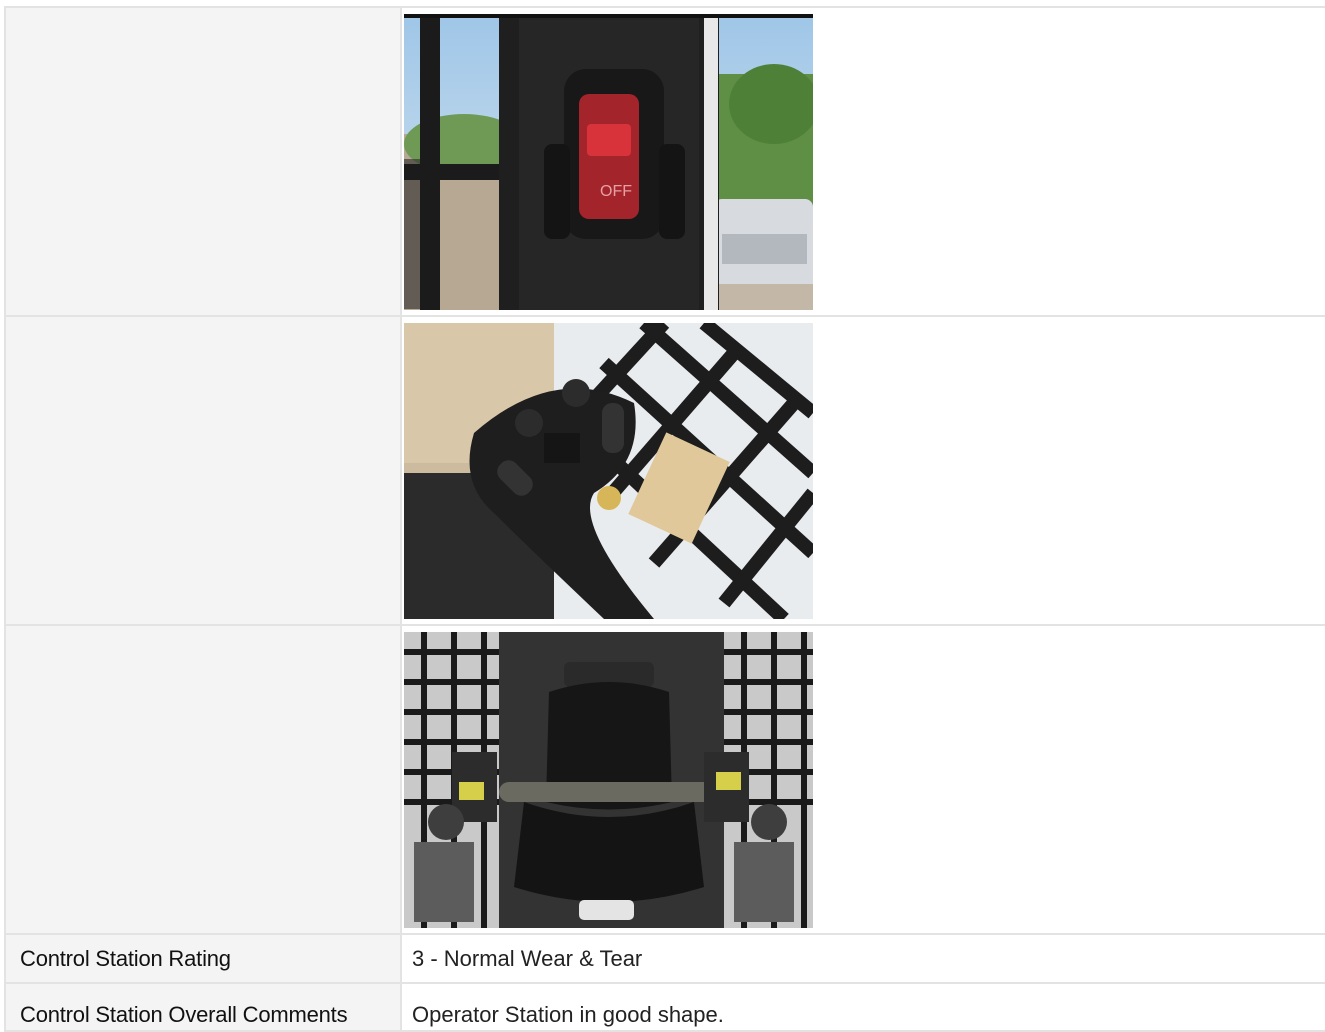 The image size is (1325, 1032). I want to click on row-label: Control Station Overall Comments, so click(202, 1007).